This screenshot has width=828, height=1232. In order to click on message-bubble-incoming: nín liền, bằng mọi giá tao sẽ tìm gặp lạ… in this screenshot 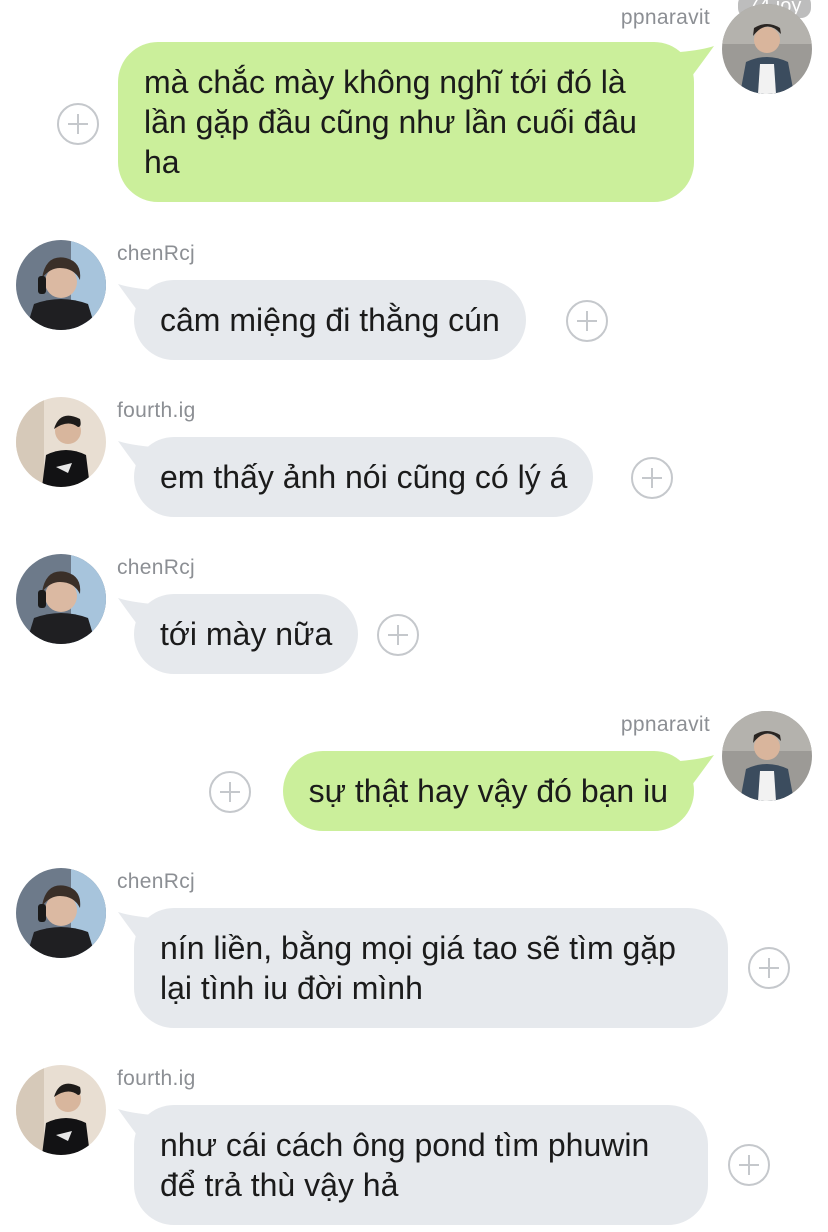, I will do `click(431, 968)`.